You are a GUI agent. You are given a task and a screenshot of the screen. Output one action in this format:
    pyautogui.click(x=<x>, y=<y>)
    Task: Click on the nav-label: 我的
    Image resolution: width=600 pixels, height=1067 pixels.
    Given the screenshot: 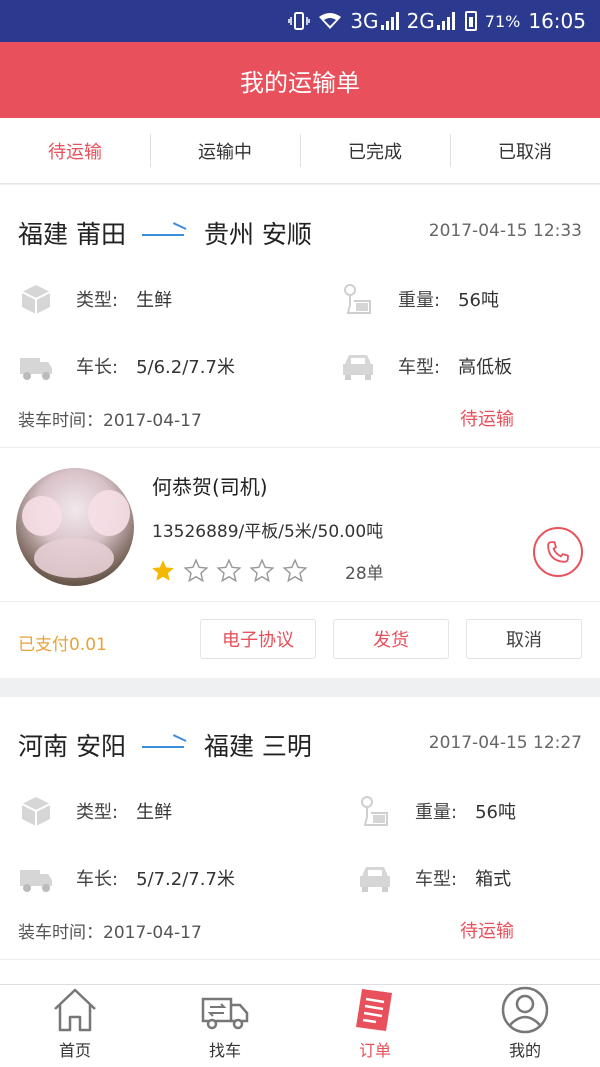 What is the action you would take?
    pyautogui.click(x=524, y=1050)
    